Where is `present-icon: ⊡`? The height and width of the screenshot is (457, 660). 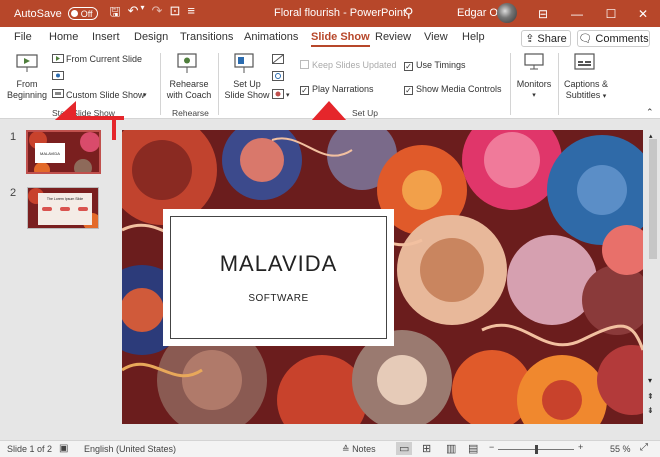 present-icon: ⊡ is located at coordinates (174, 14).